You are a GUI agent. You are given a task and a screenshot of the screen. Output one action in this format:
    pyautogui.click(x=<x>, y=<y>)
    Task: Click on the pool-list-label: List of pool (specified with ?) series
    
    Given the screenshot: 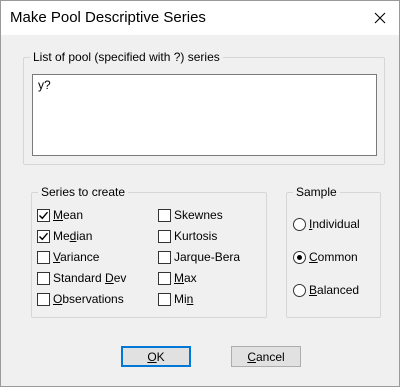 What is the action you would take?
    pyautogui.click(x=126, y=57)
    